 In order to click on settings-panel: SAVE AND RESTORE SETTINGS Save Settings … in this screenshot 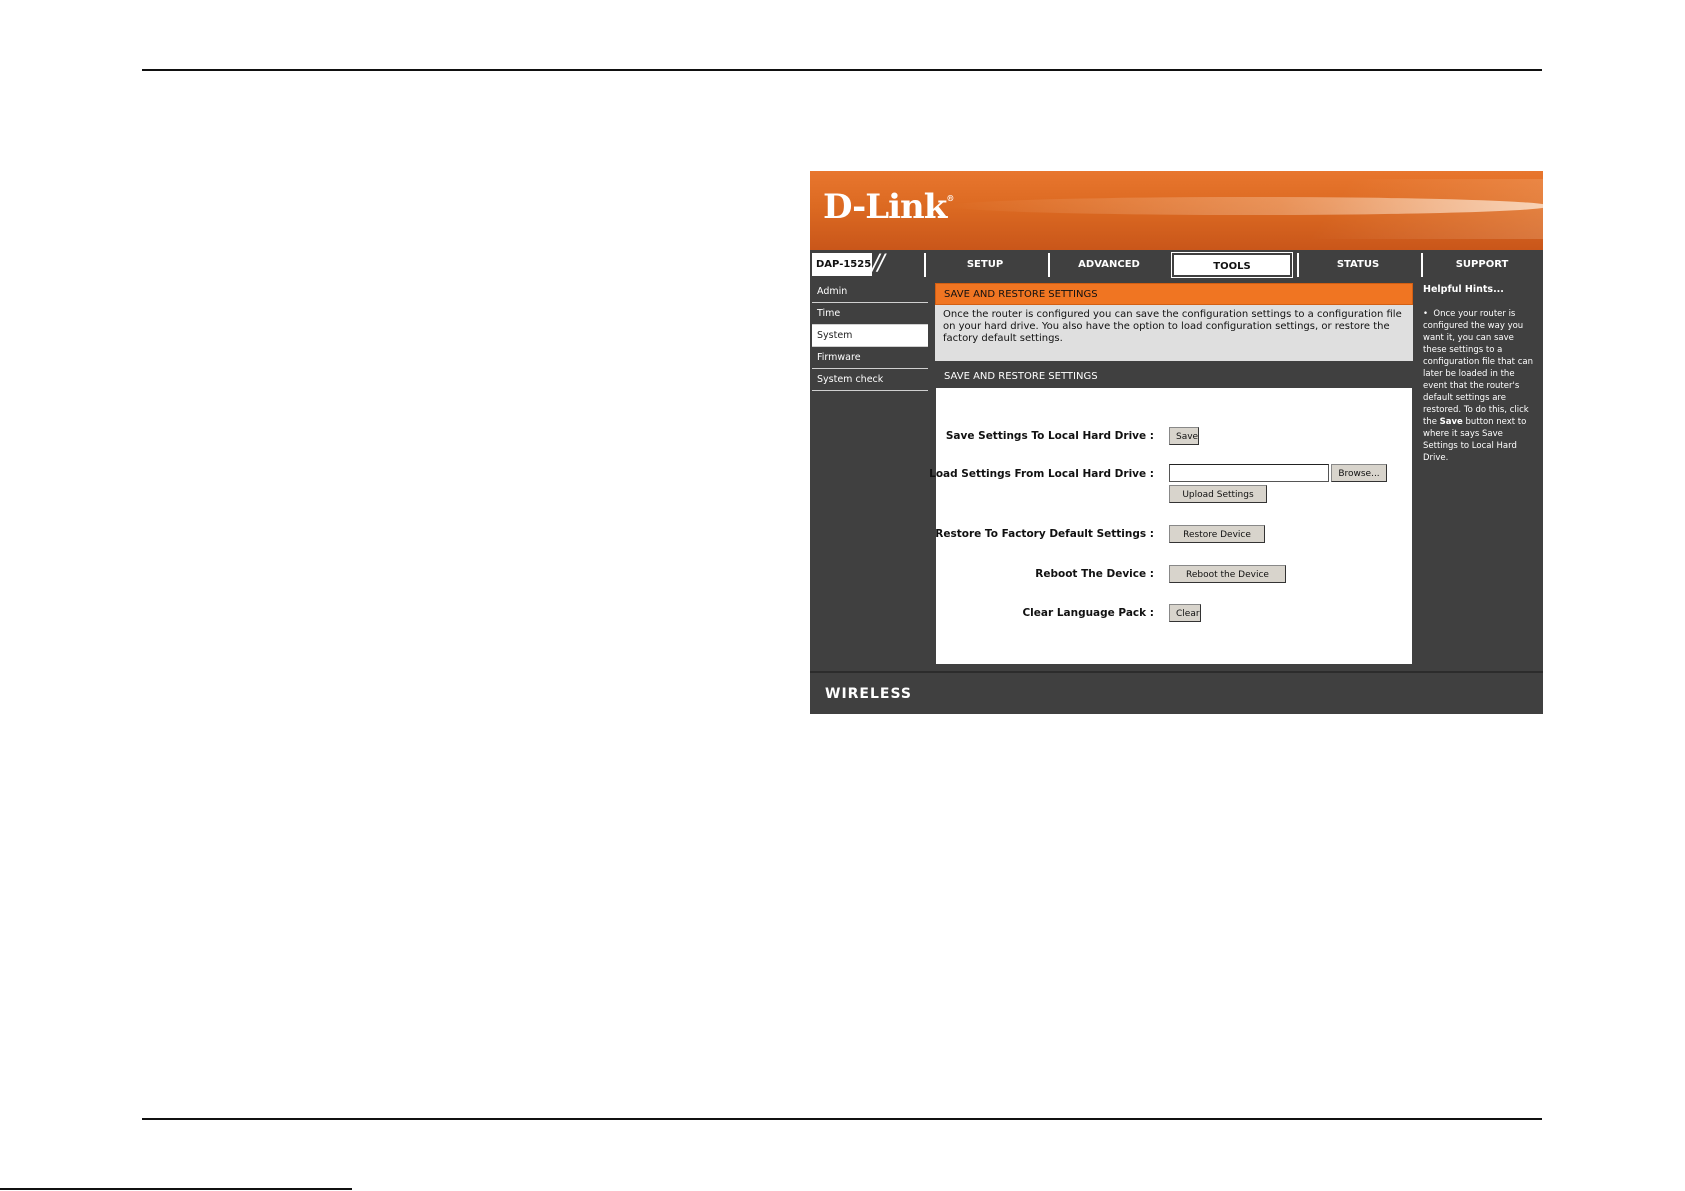, I will do `click(1171, 515)`.